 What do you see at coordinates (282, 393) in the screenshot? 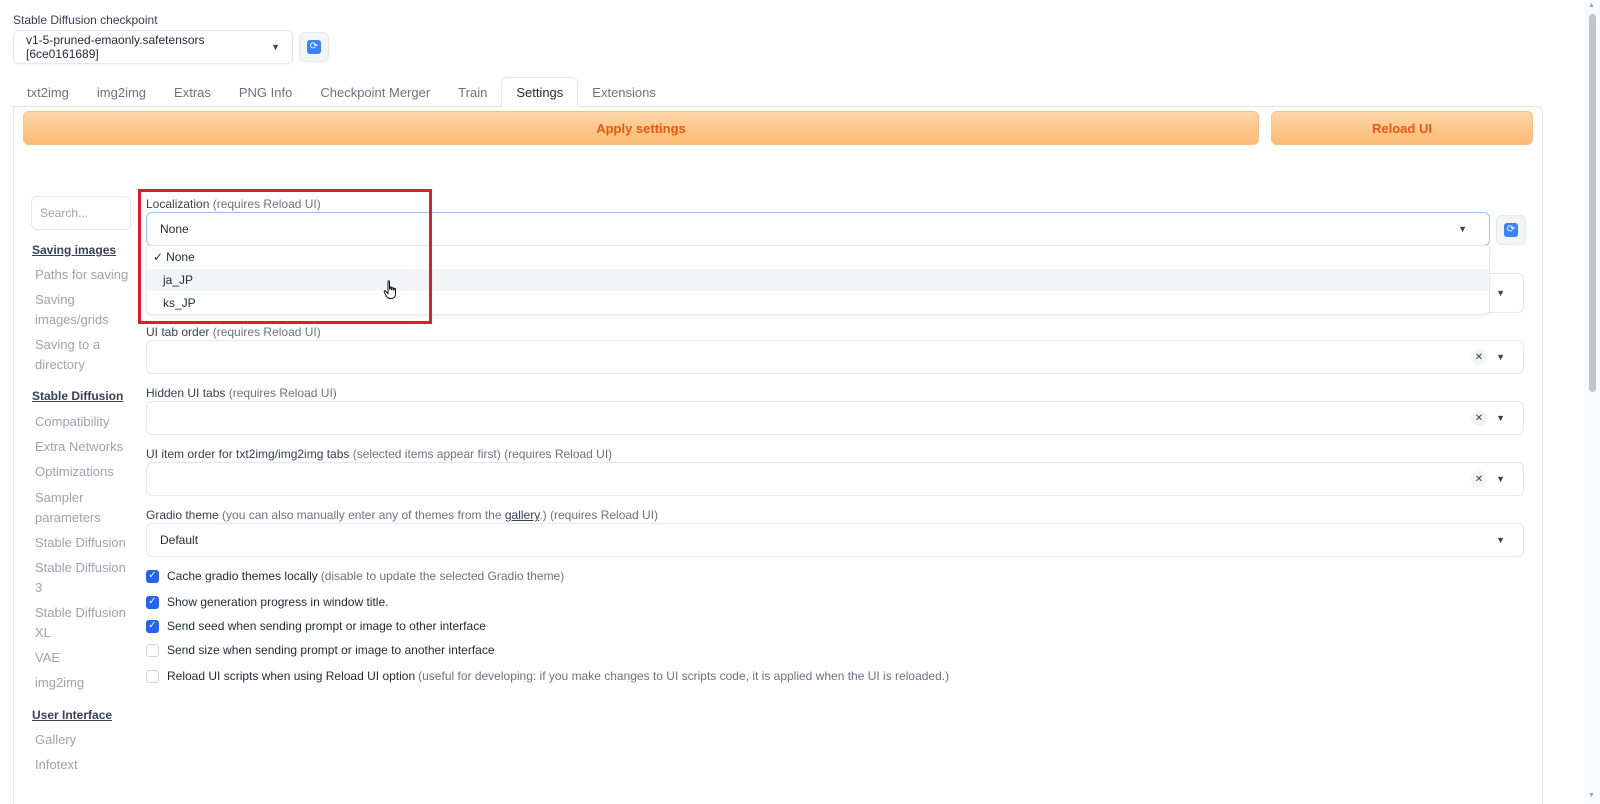
I see `hidden-tabs-note: (requires Reload UI)` at bounding box center [282, 393].